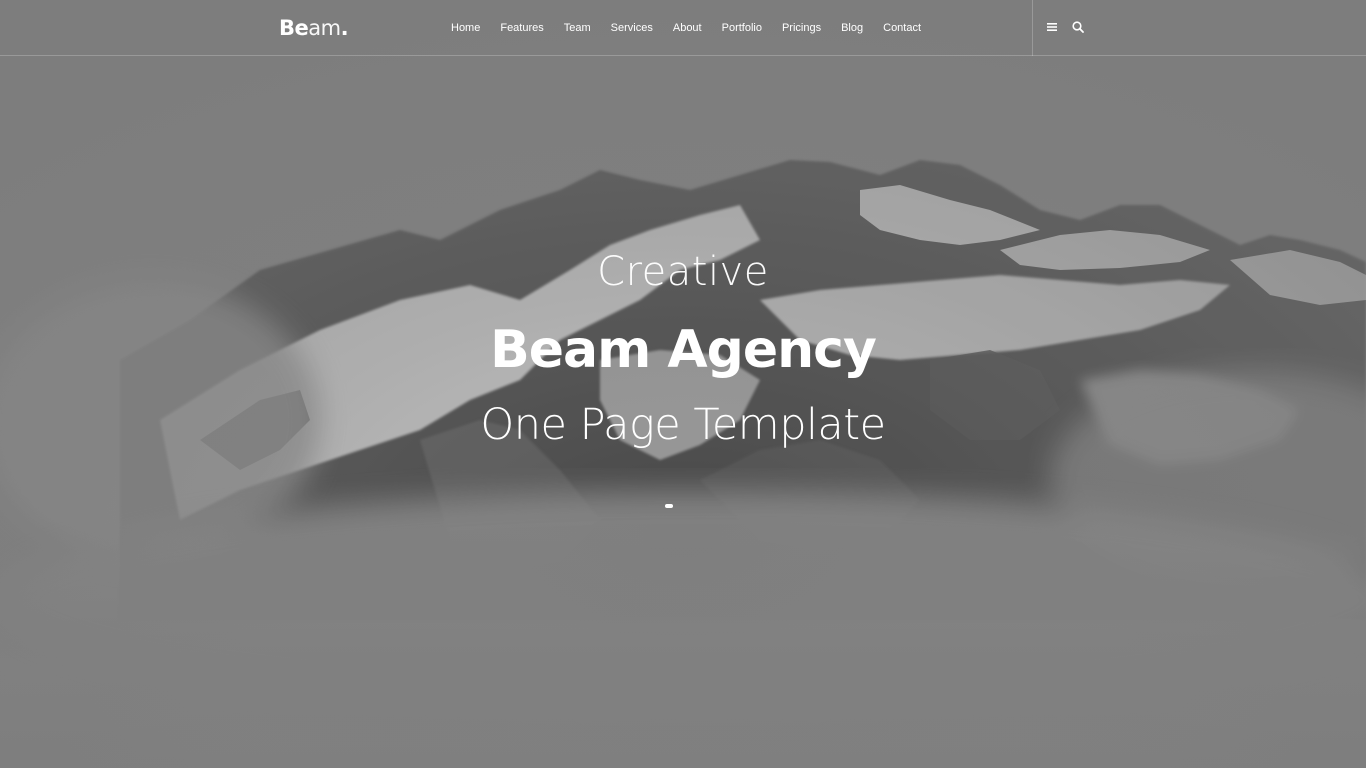 The height and width of the screenshot is (768, 1366). I want to click on nav-tools, so click(1065, 27).